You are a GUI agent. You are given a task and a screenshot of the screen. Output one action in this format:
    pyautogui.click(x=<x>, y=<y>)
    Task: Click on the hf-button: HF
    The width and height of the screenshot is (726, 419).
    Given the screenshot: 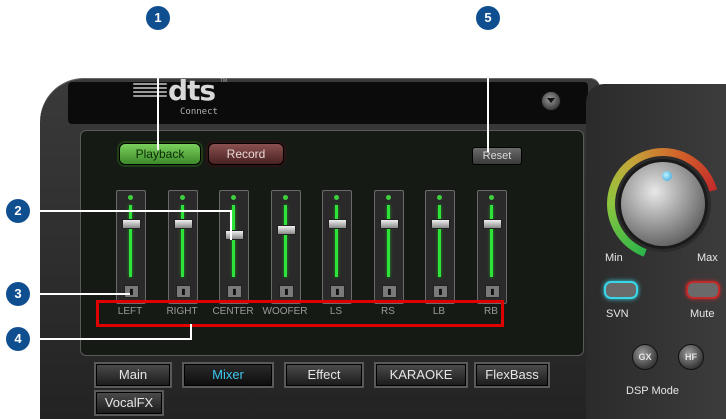 What is the action you would take?
    pyautogui.click(x=691, y=357)
    